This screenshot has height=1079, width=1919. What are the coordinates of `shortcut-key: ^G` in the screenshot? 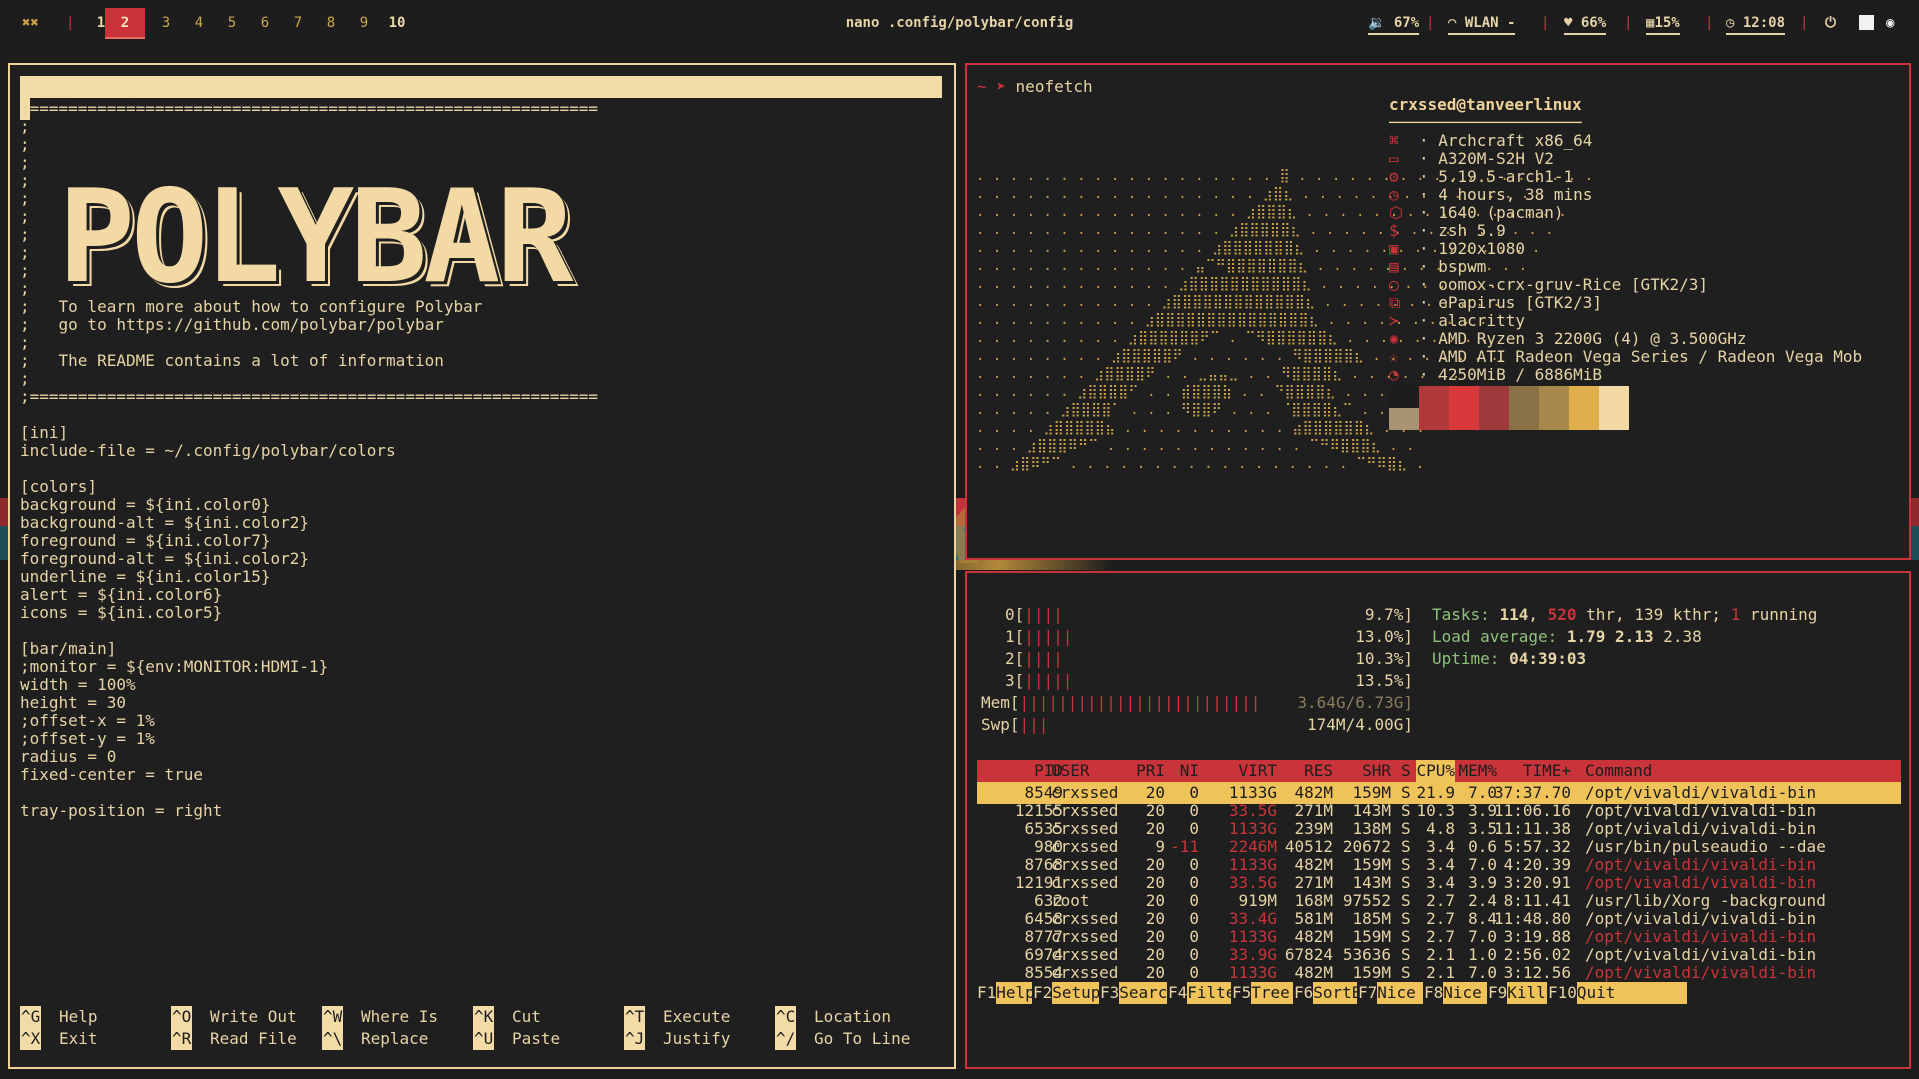 It's located at (31, 1017).